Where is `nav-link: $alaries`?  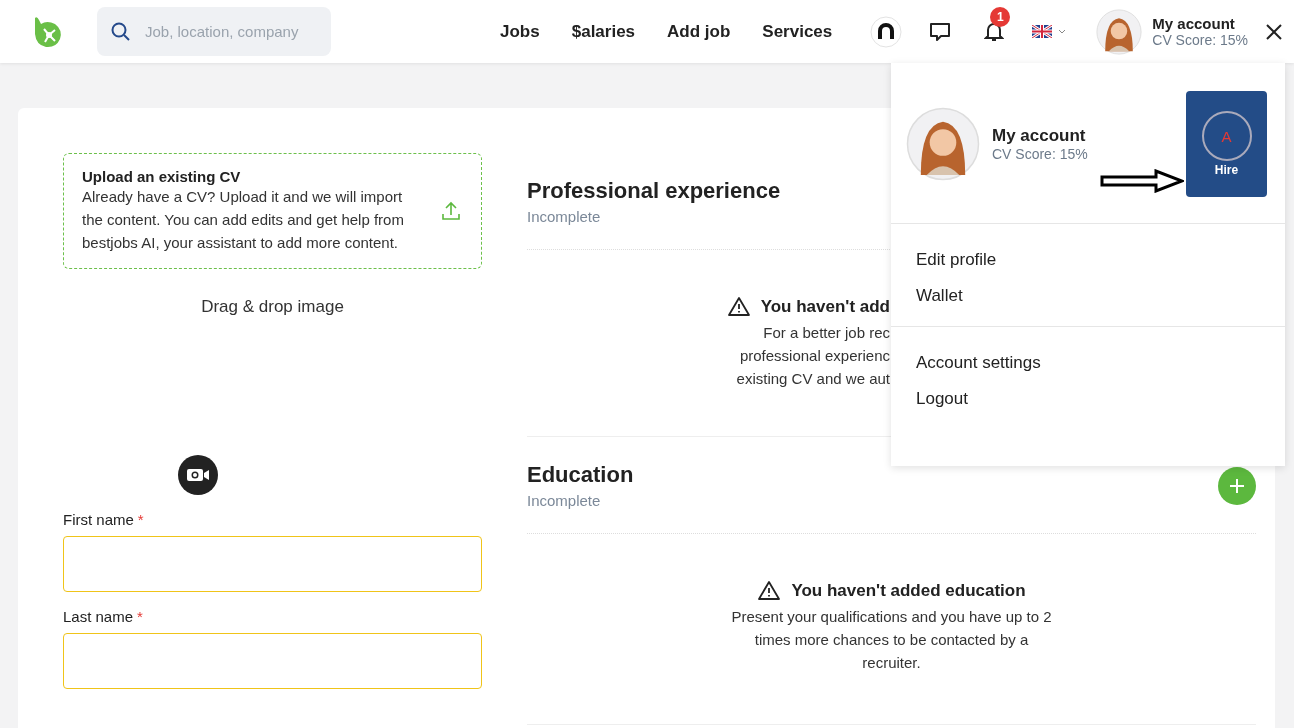
nav-link: $alaries is located at coordinates (603, 31).